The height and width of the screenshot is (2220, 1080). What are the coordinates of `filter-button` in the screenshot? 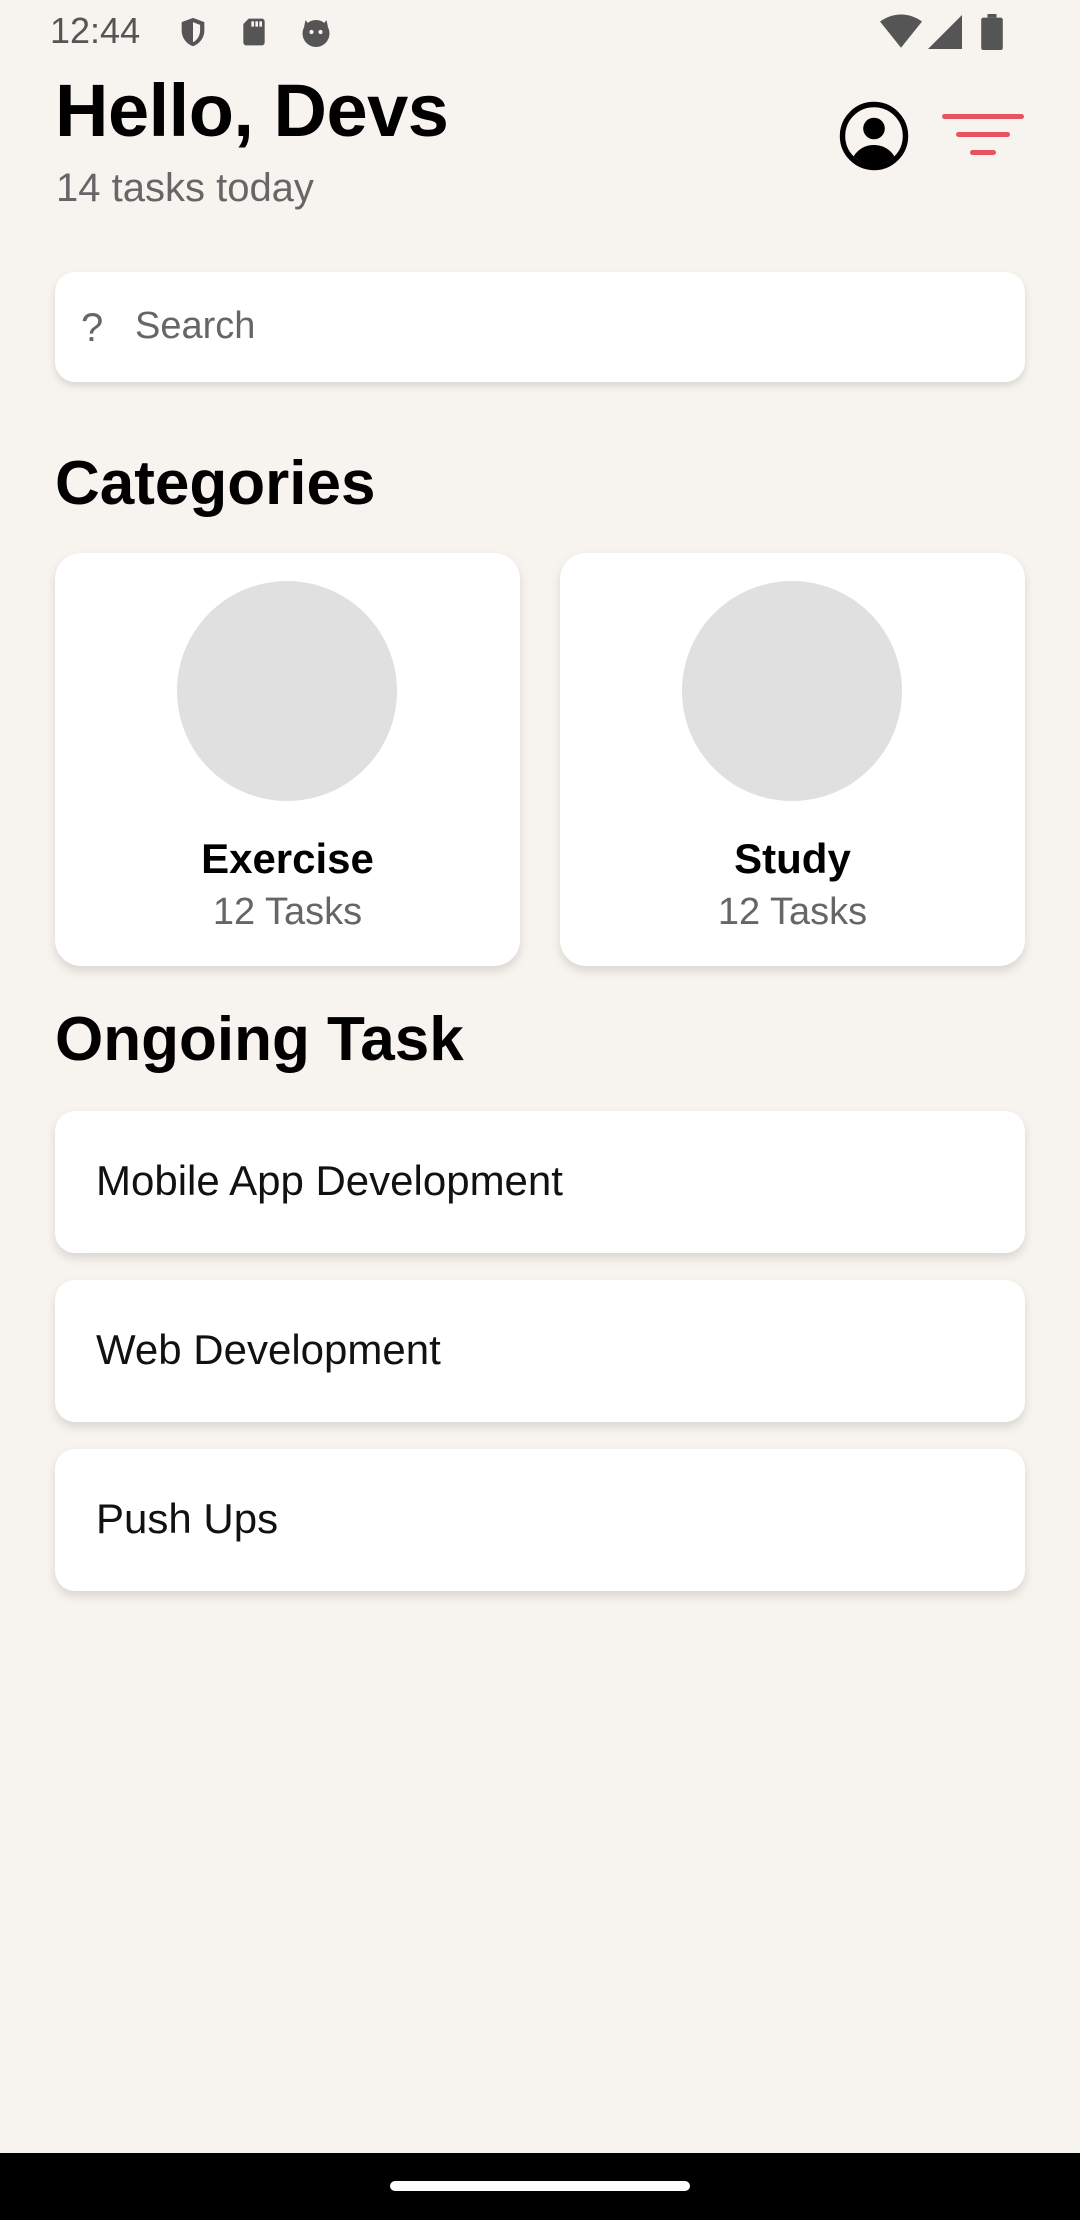 It's located at (983, 135).